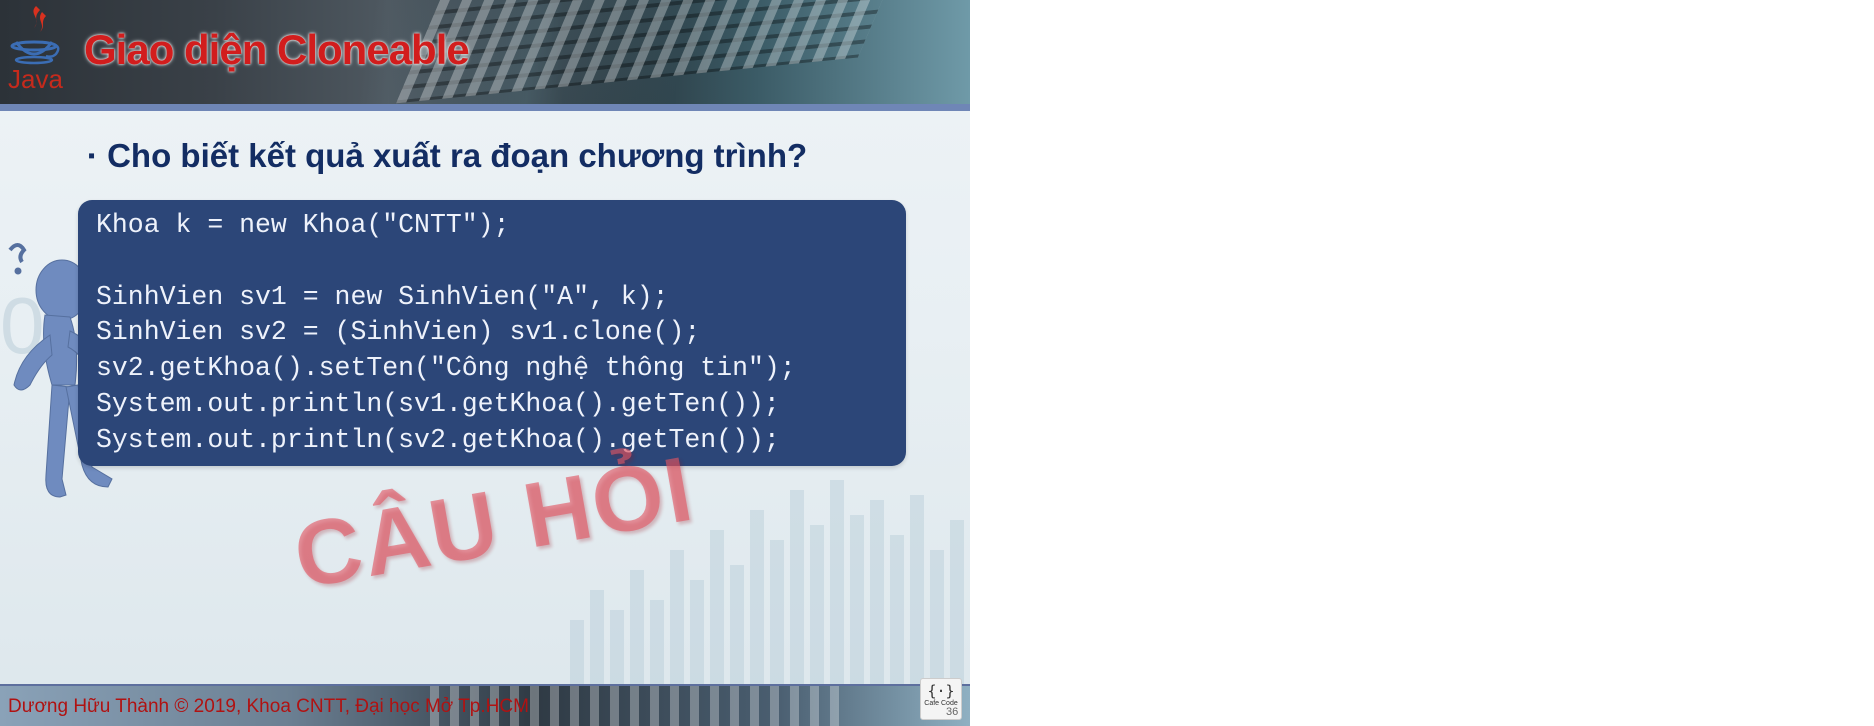 This screenshot has height=726, width=1874. Describe the element at coordinates (382, 296) in the screenshot. I see `code-line-3: SinhVien sv1 = new SinhVien("A", k);` at that location.